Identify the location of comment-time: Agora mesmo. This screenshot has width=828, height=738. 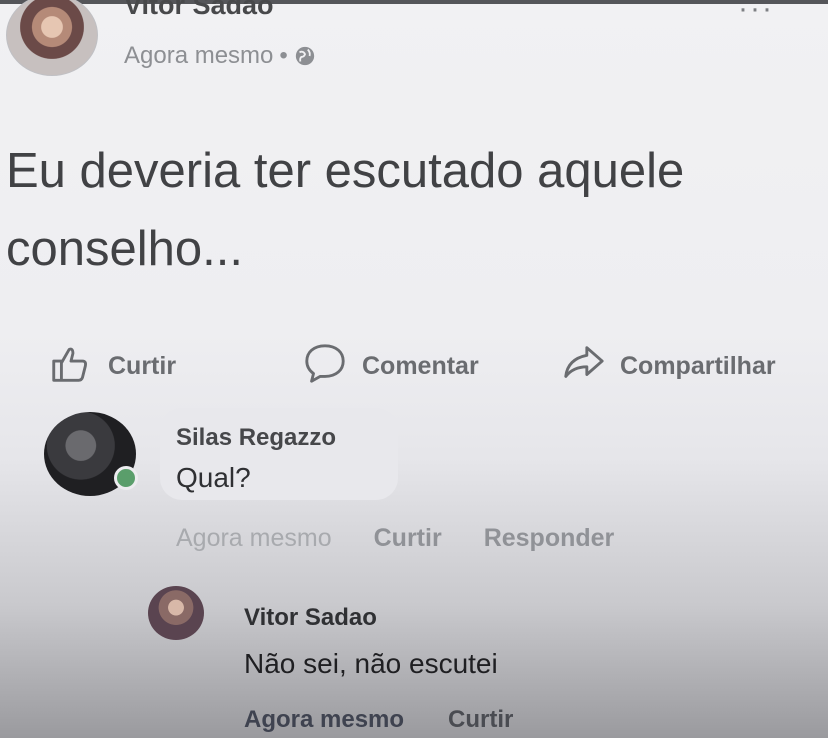
(254, 538).